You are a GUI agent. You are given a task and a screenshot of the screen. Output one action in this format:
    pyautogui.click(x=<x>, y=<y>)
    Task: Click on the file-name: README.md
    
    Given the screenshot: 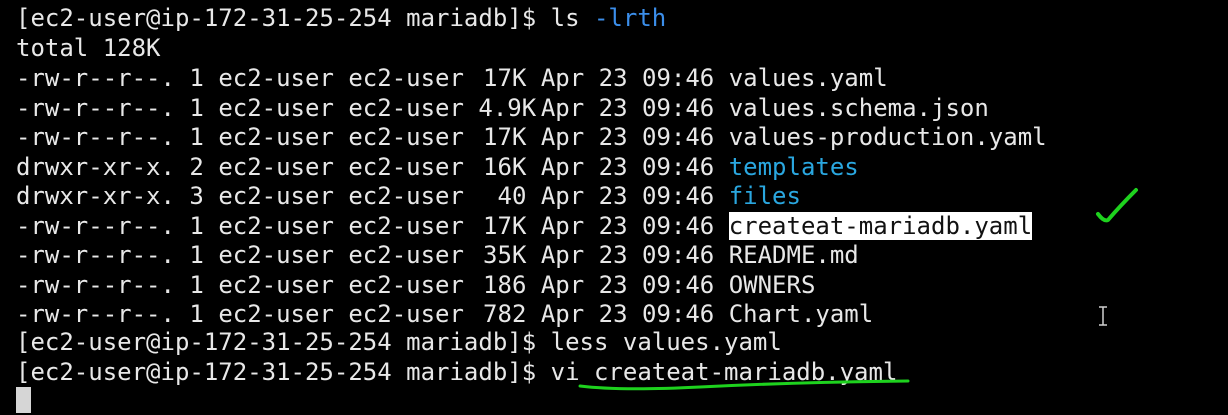 What is the action you would take?
    pyautogui.click(x=793, y=255)
    